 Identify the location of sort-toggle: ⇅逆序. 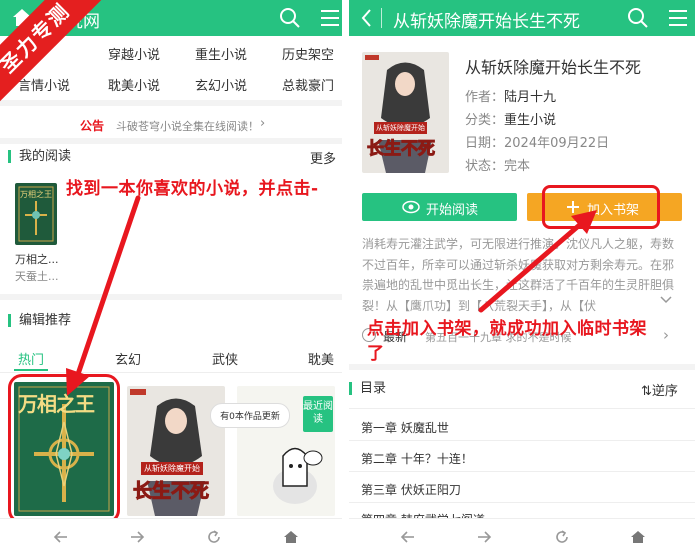
(659, 389).